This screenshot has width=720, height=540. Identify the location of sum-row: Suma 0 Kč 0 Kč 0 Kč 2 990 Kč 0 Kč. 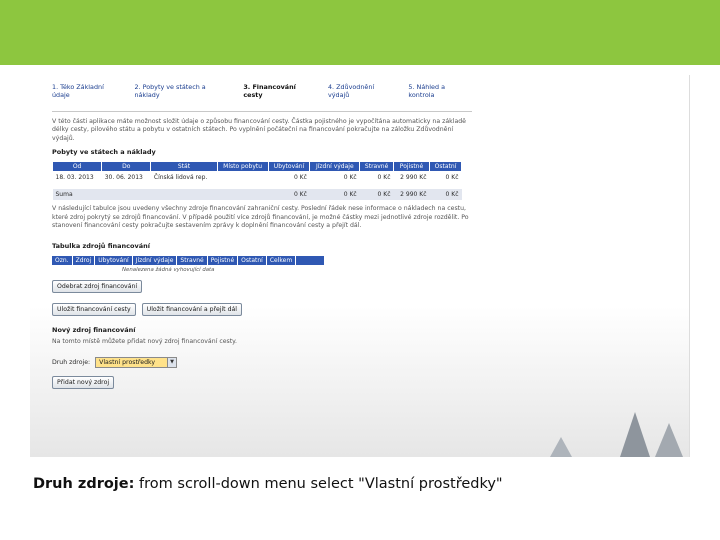
(257, 195).